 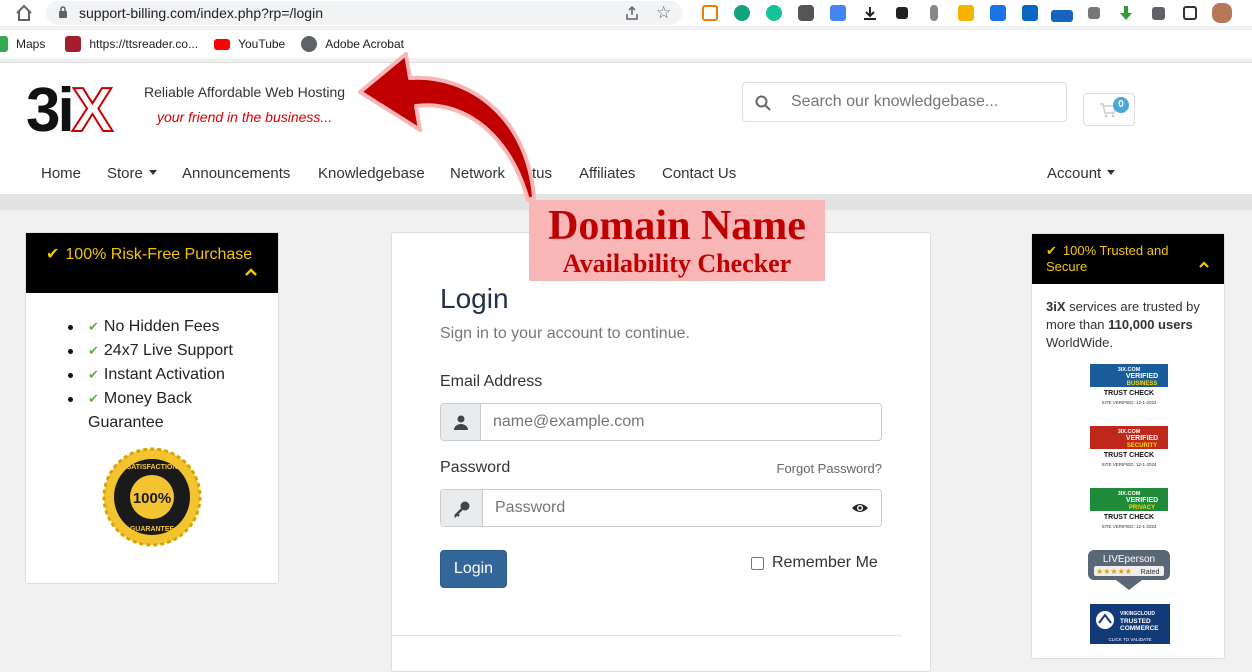 I want to click on remember-checkbox, so click(x=757, y=563).